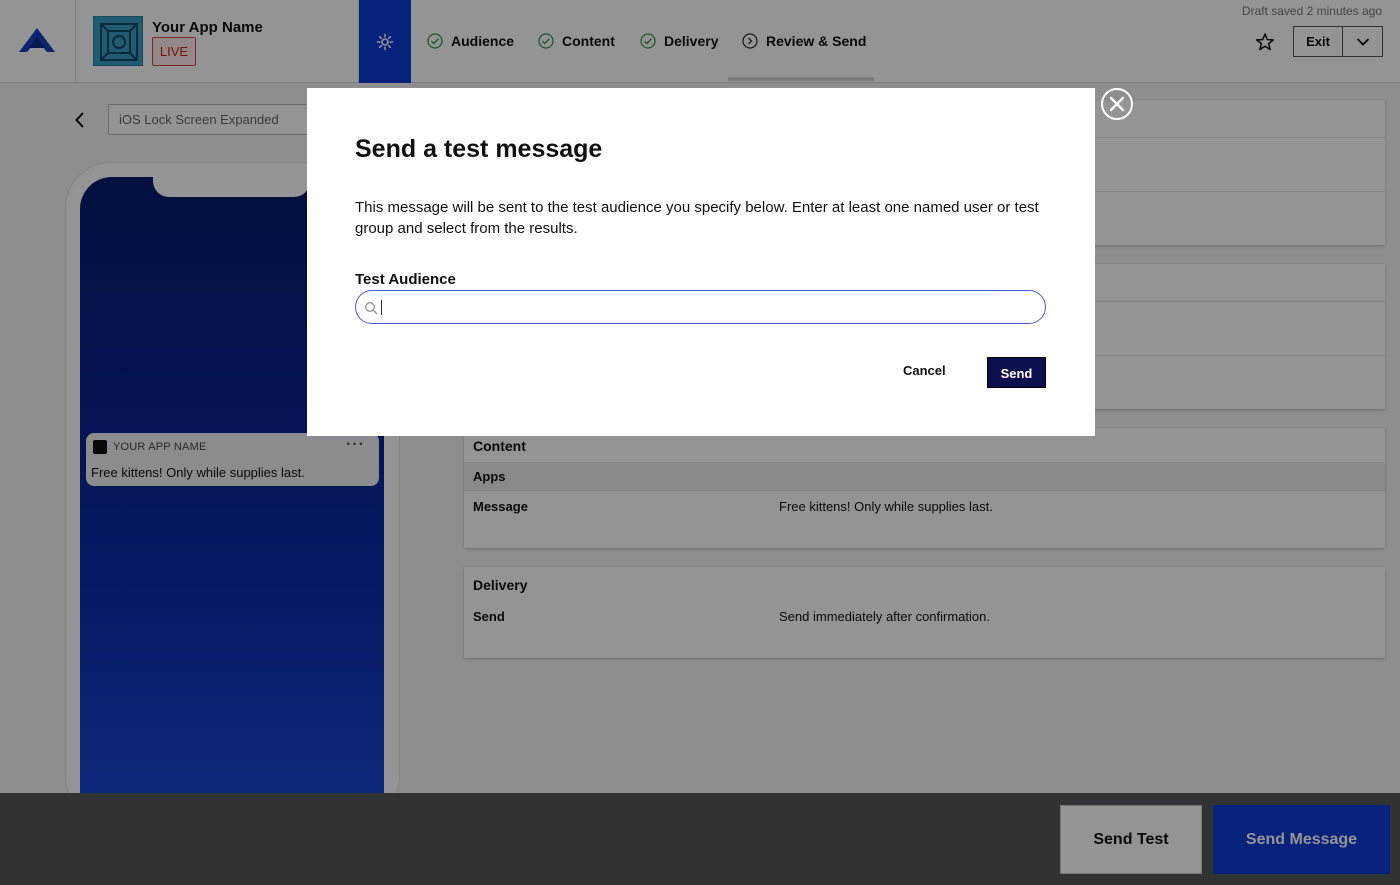 The height and width of the screenshot is (885, 1400). What do you see at coordinates (707, 307) in the screenshot?
I see `test-audience-input` at bounding box center [707, 307].